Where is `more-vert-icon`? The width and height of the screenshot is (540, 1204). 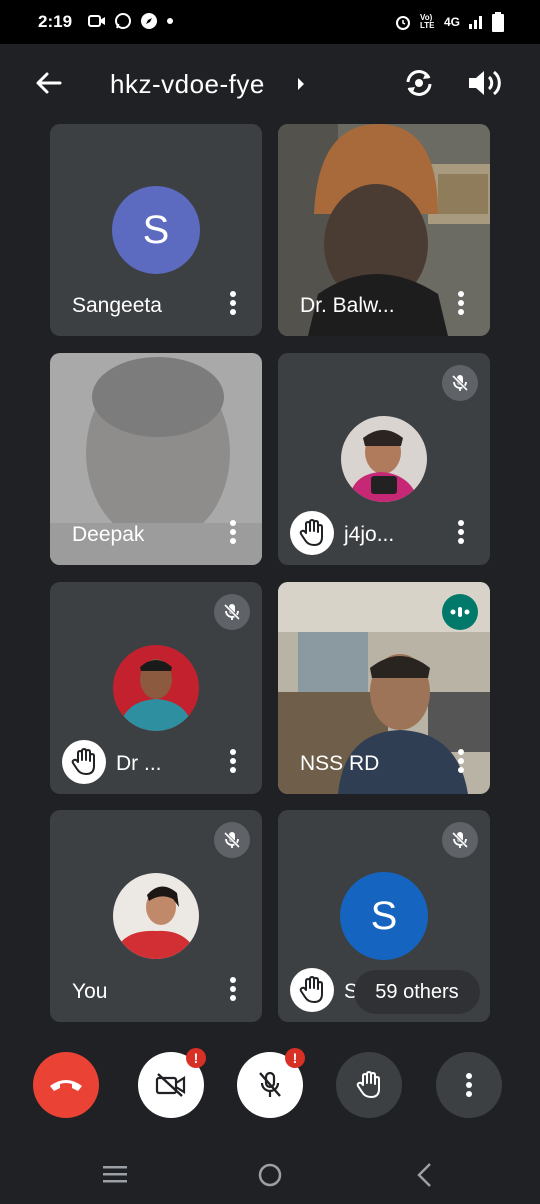
more-vert-icon is located at coordinates (469, 1085).